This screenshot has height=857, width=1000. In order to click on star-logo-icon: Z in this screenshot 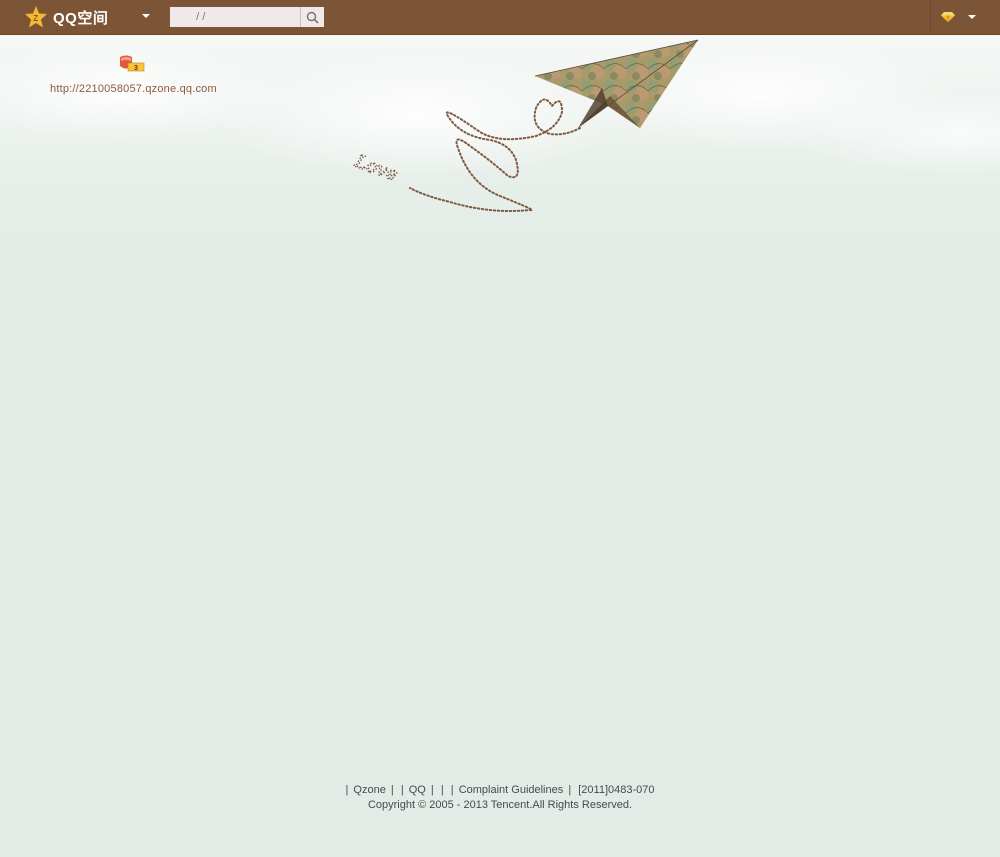, I will do `click(36, 17)`.